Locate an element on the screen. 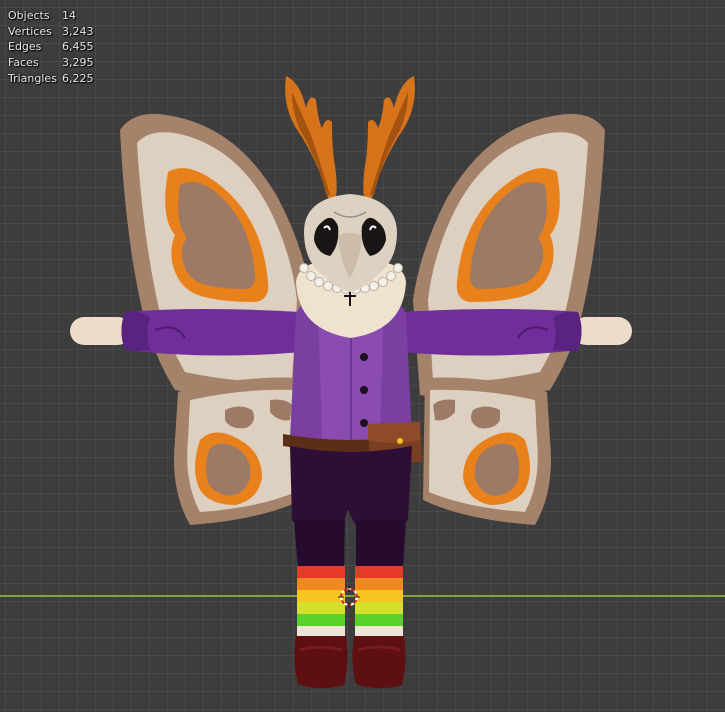 This screenshot has width=725, height=712. right-arm is located at coordinates (516, 332).